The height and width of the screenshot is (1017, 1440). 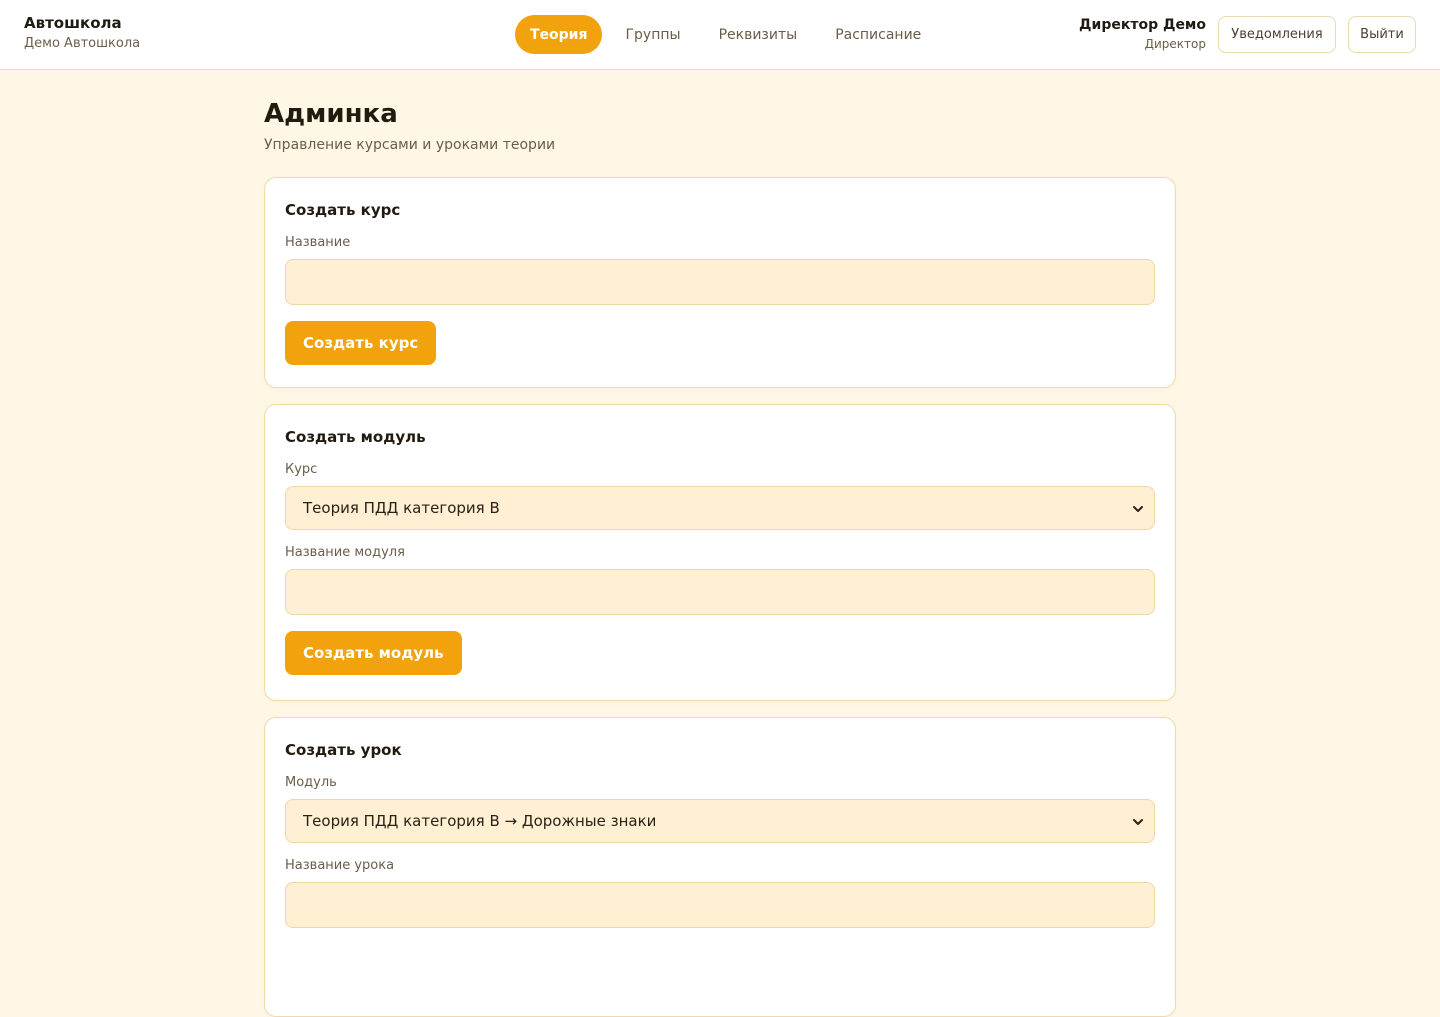 What do you see at coordinates (373, 653) in the screenshot?
I see `create-module-button: Создать модуль` at bounding box center [373, 653].